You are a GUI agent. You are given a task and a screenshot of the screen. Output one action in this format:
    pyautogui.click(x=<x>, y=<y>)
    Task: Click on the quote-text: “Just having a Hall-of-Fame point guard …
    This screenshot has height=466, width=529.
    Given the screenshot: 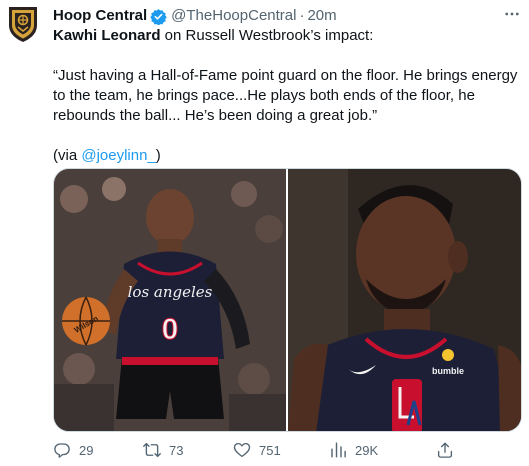 What is the action you would take?
    pyautogui.click(x=285, y=95)
    